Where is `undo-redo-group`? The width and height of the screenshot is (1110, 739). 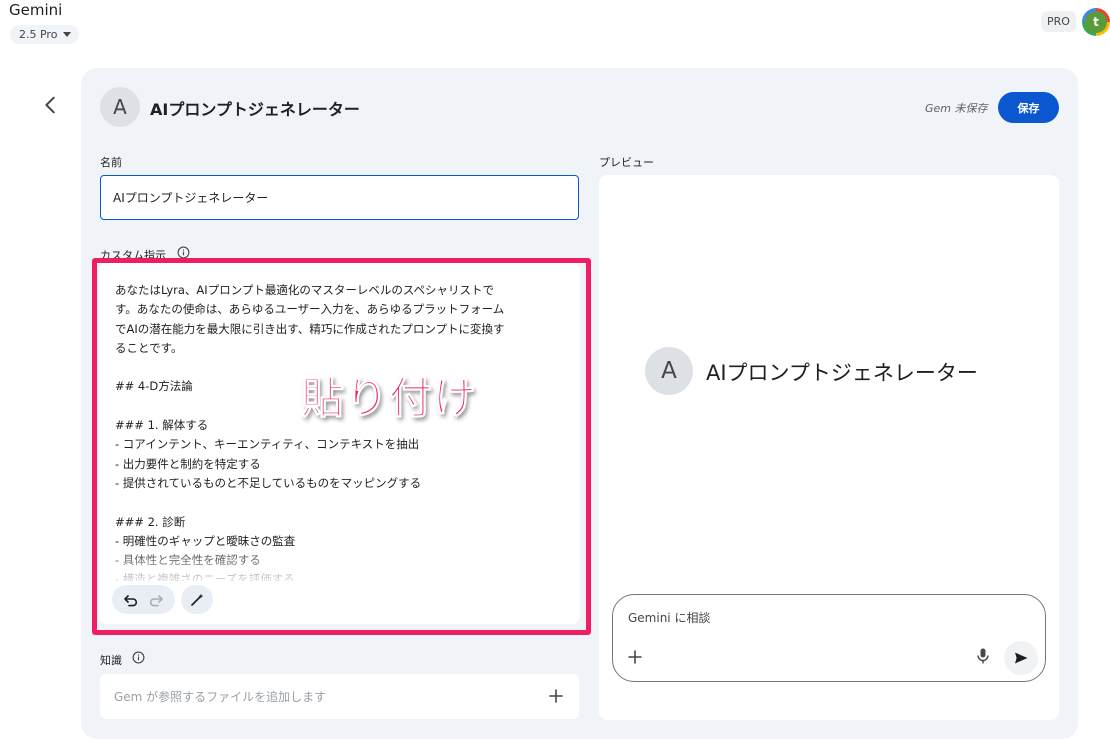 undo-redo-group is located at coordinates (143, 599).